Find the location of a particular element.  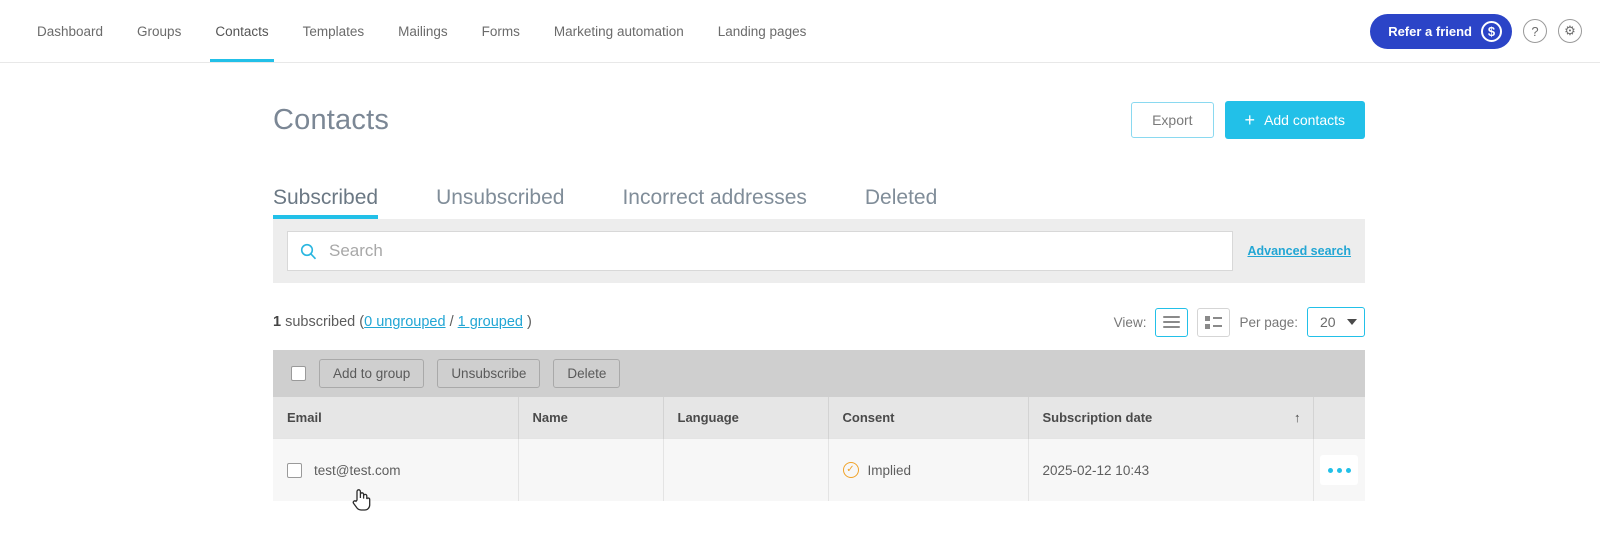

consent-label: Implied is located at coordinates (889, 470).